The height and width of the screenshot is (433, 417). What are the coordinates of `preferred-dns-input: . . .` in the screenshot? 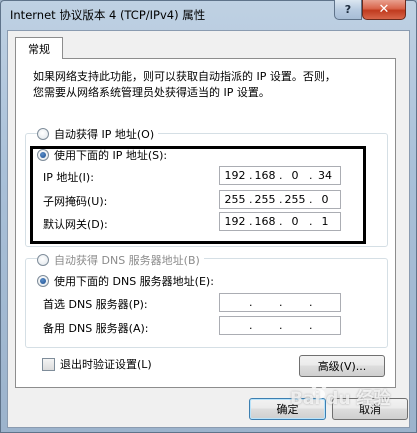 It's located at (280, 302).